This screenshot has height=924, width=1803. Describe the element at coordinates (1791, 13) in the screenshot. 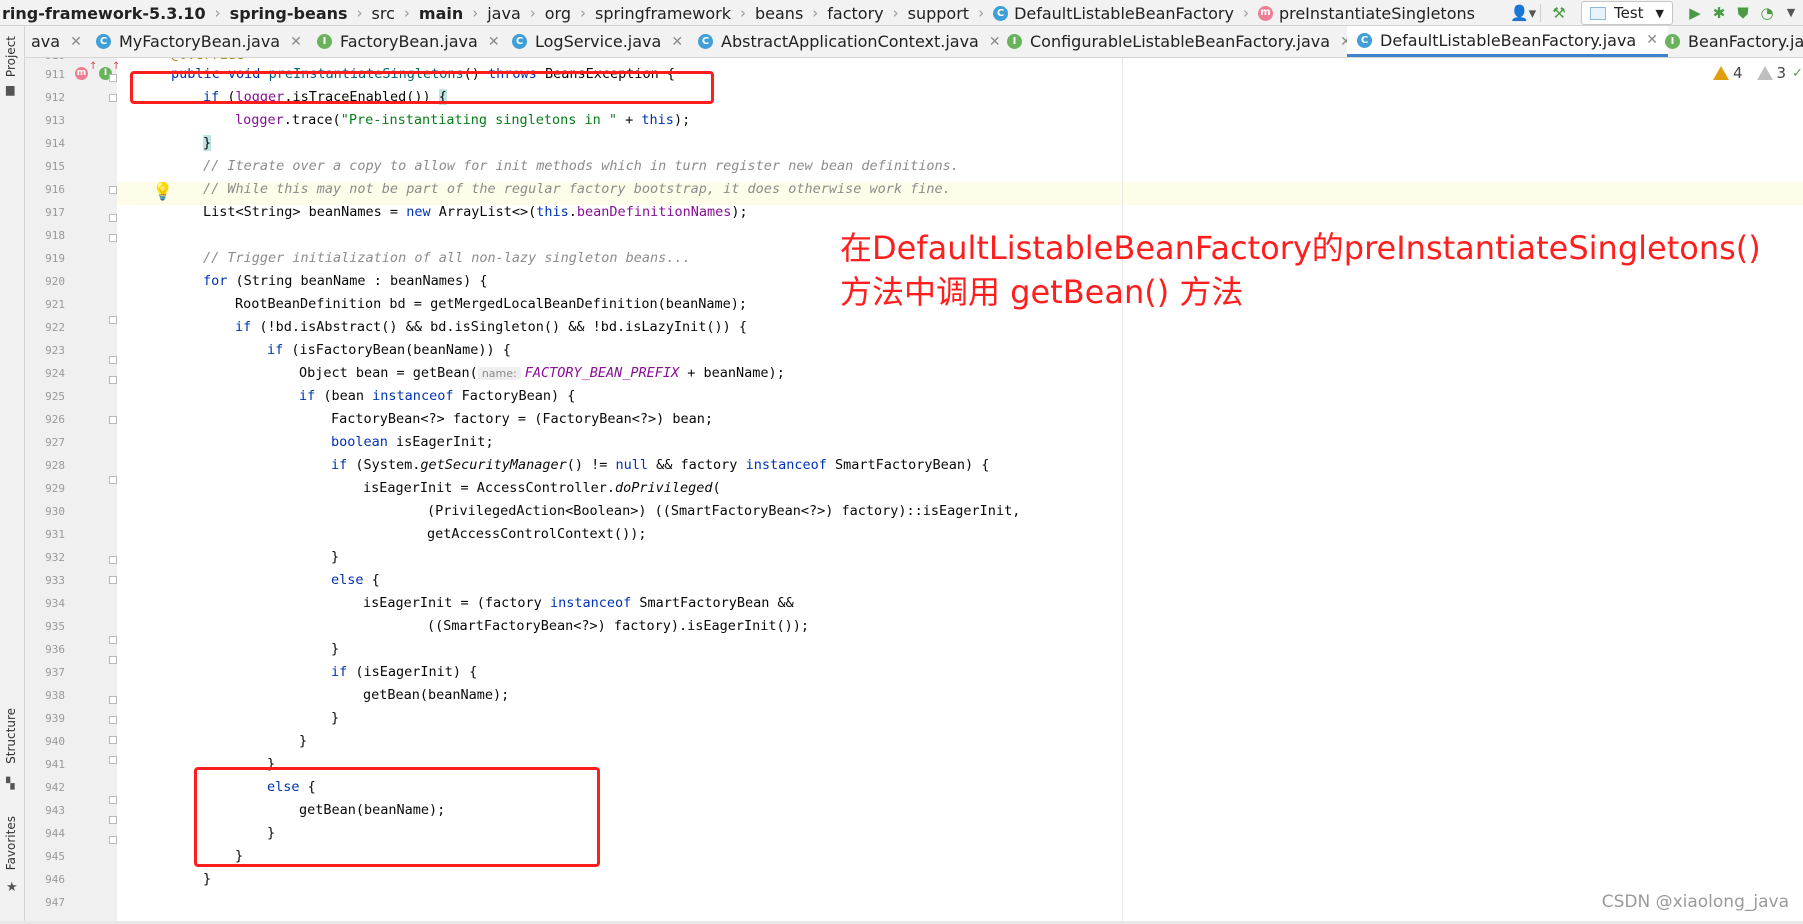

I see `more-icon: ▼` at that location.